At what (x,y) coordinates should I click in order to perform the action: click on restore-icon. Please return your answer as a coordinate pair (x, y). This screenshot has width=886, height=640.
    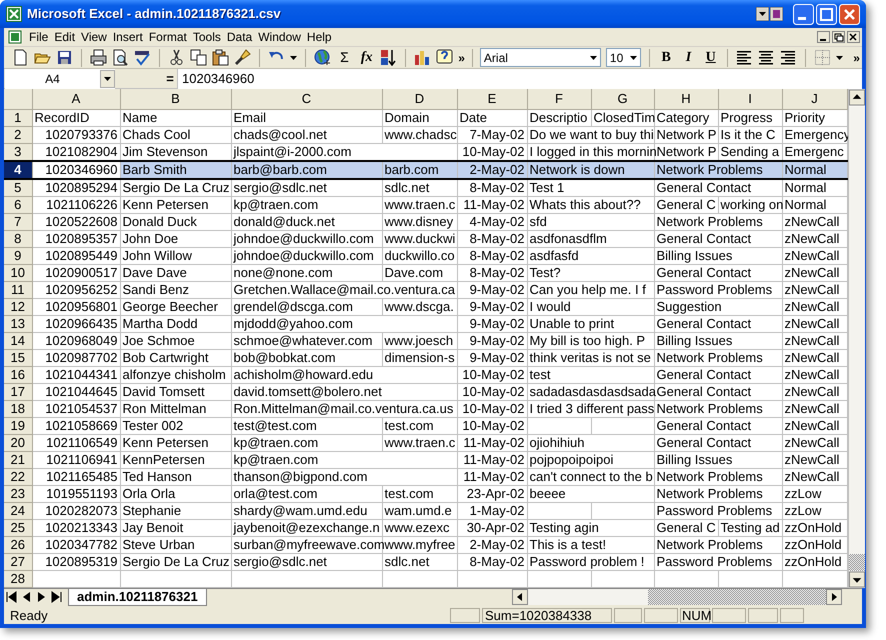
    Looking at the image, I should click on (838, 37).